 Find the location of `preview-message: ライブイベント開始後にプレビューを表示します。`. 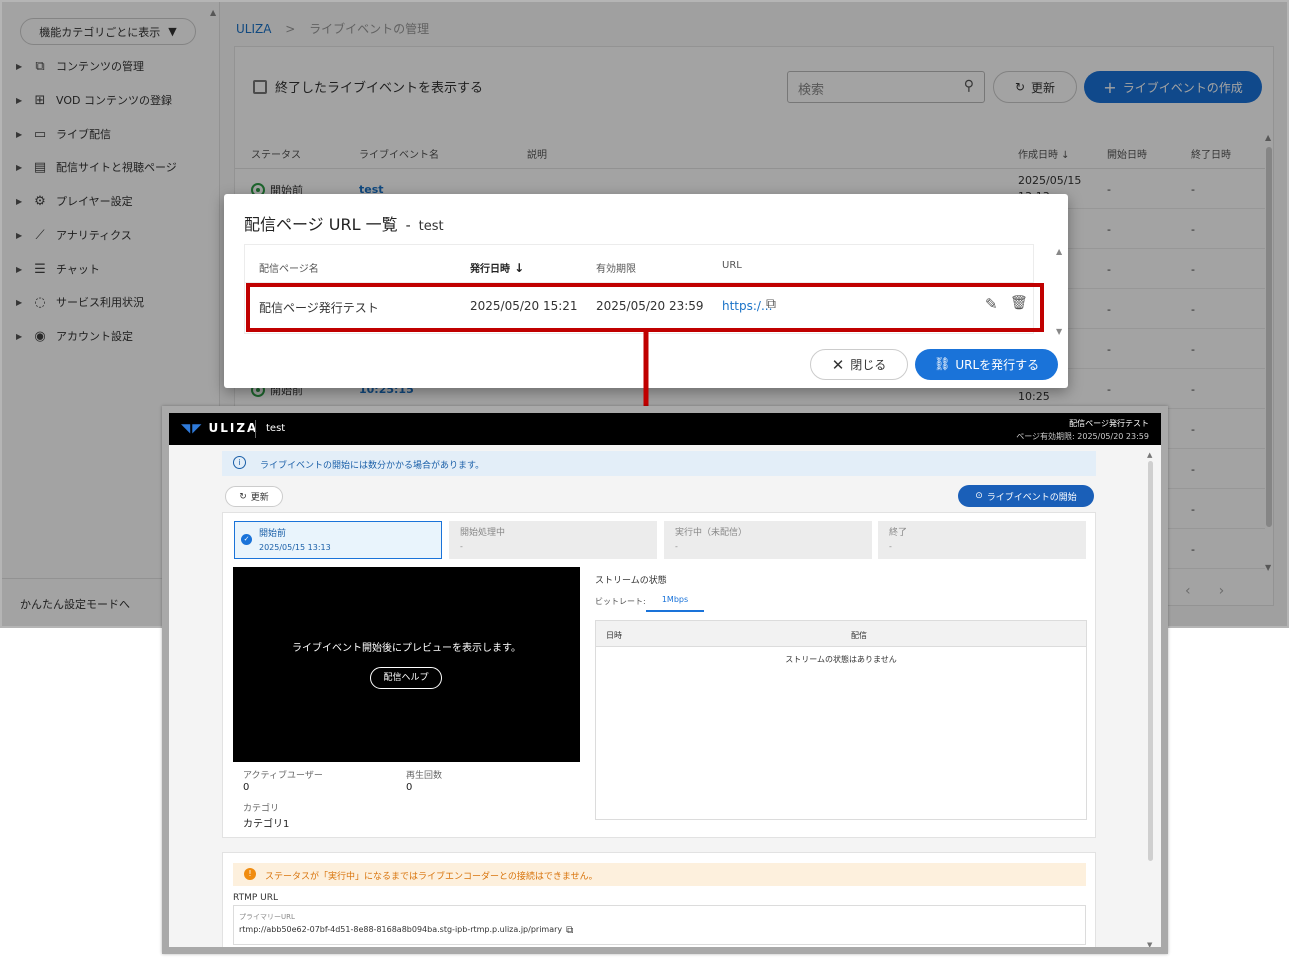

preview-message: ライブイベント開始後にプレビューを表示します。 is located at coordinates (406, 648).